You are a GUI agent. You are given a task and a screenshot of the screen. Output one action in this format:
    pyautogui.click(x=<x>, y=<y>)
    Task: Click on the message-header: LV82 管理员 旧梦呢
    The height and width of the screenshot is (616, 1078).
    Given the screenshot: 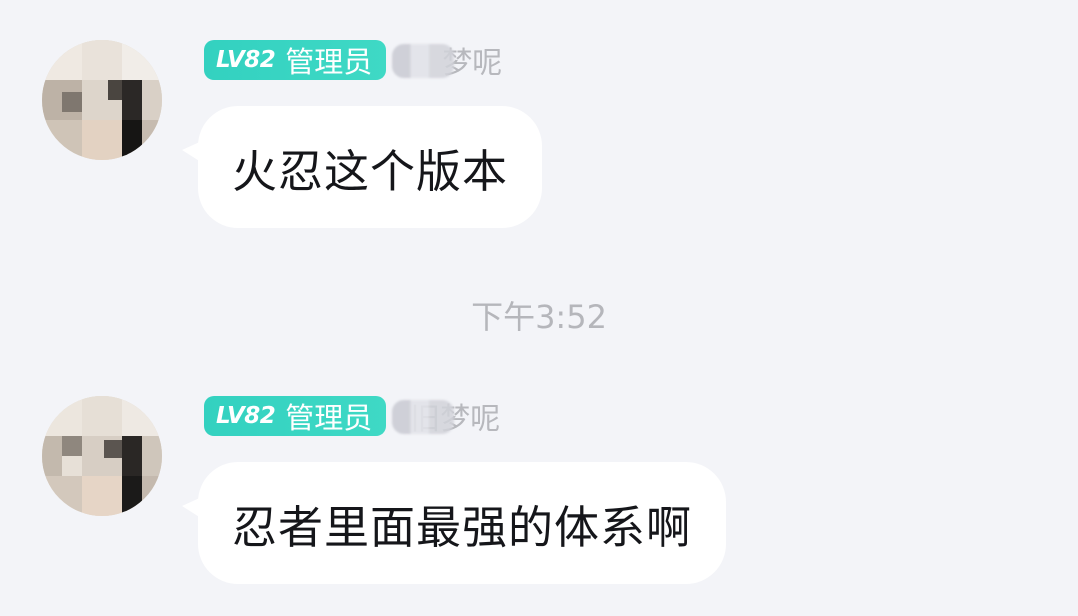 What is the action you would take?
    pyautogui.click(x=352, y=416)
    